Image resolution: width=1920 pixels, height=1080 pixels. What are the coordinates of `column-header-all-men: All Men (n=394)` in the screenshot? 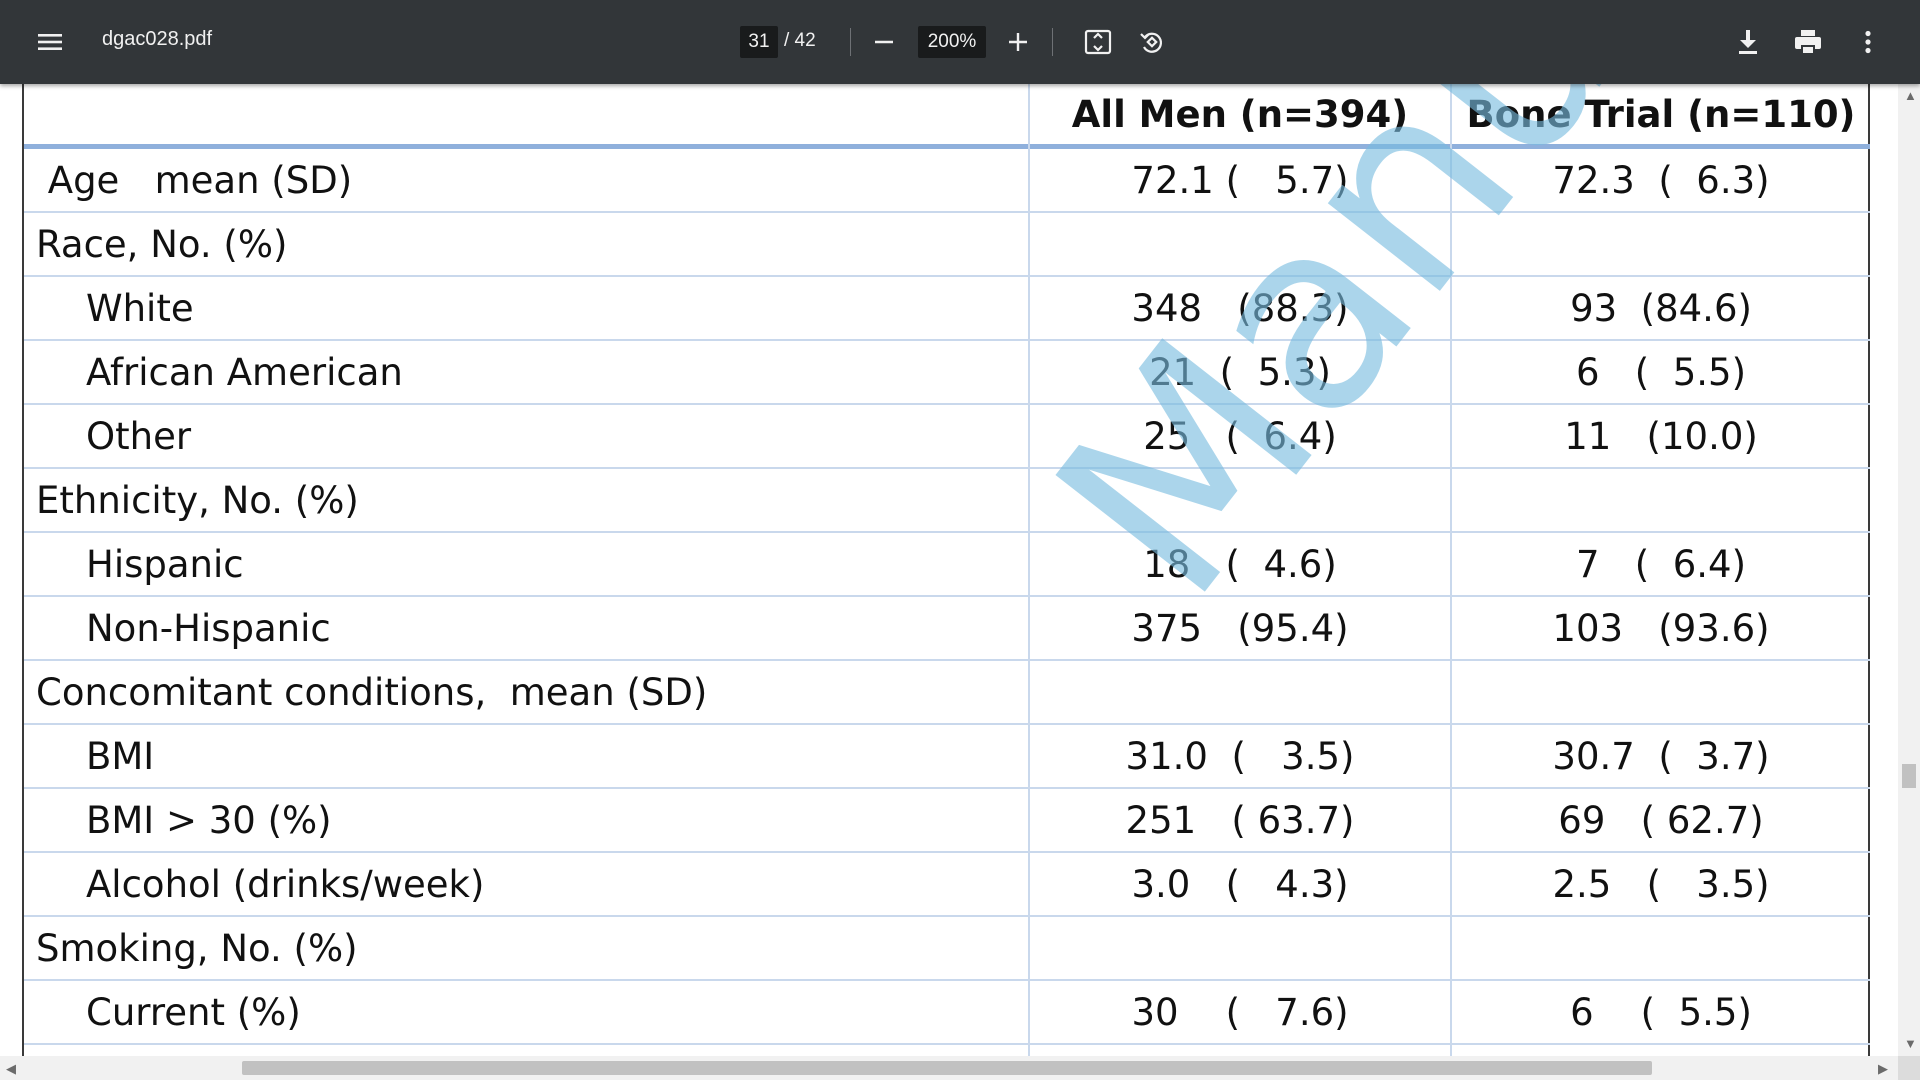 It's located at (1240, 114).